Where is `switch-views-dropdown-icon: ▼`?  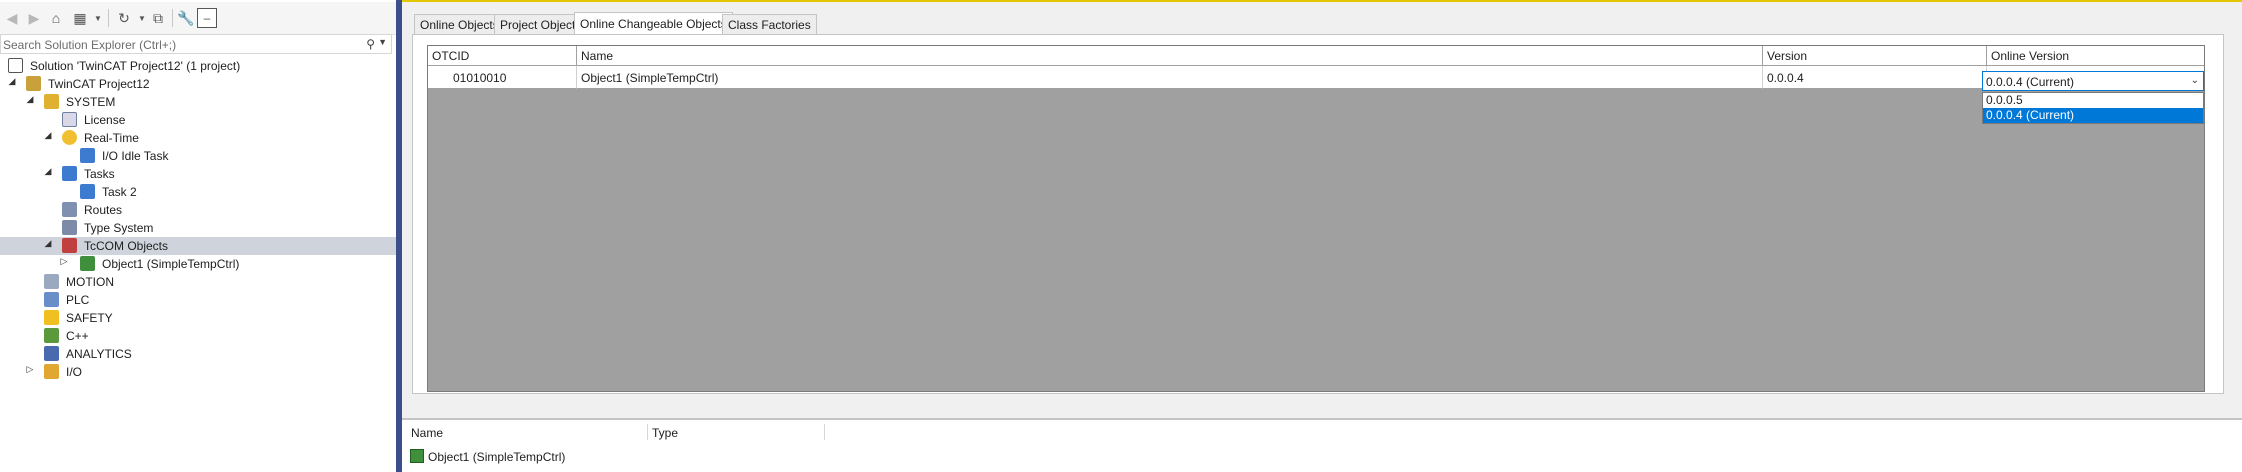 switch-views-dropdown-icon: ▼ is located at coordinates (98, 18).